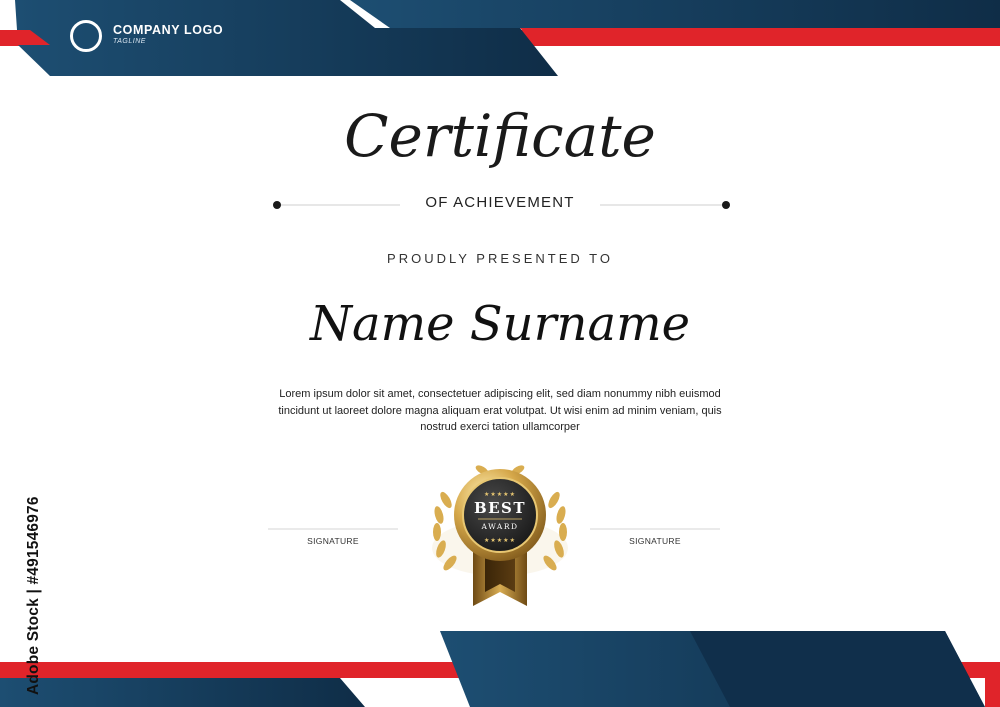 The width and height of the screenshot is (1000, 707). I want to click on bottom-navy-band-right, so click(837, 669).